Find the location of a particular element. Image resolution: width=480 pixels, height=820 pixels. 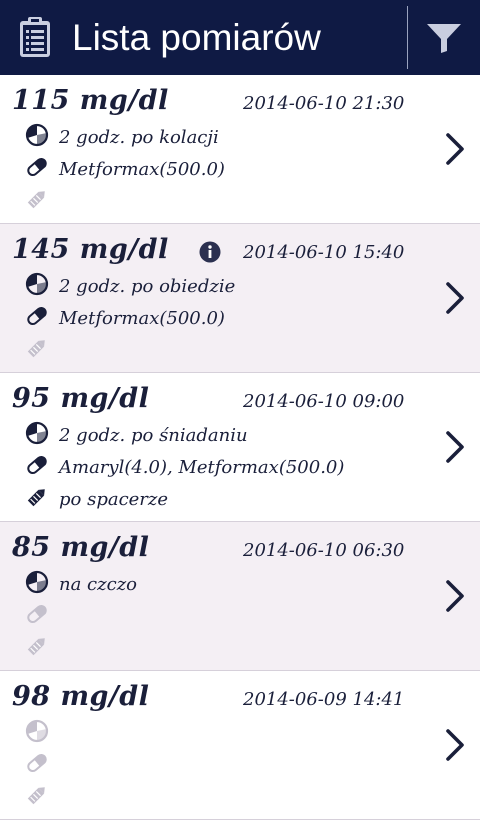

glucose-value: 115 mg/dl is located at coordinates (90, 100).